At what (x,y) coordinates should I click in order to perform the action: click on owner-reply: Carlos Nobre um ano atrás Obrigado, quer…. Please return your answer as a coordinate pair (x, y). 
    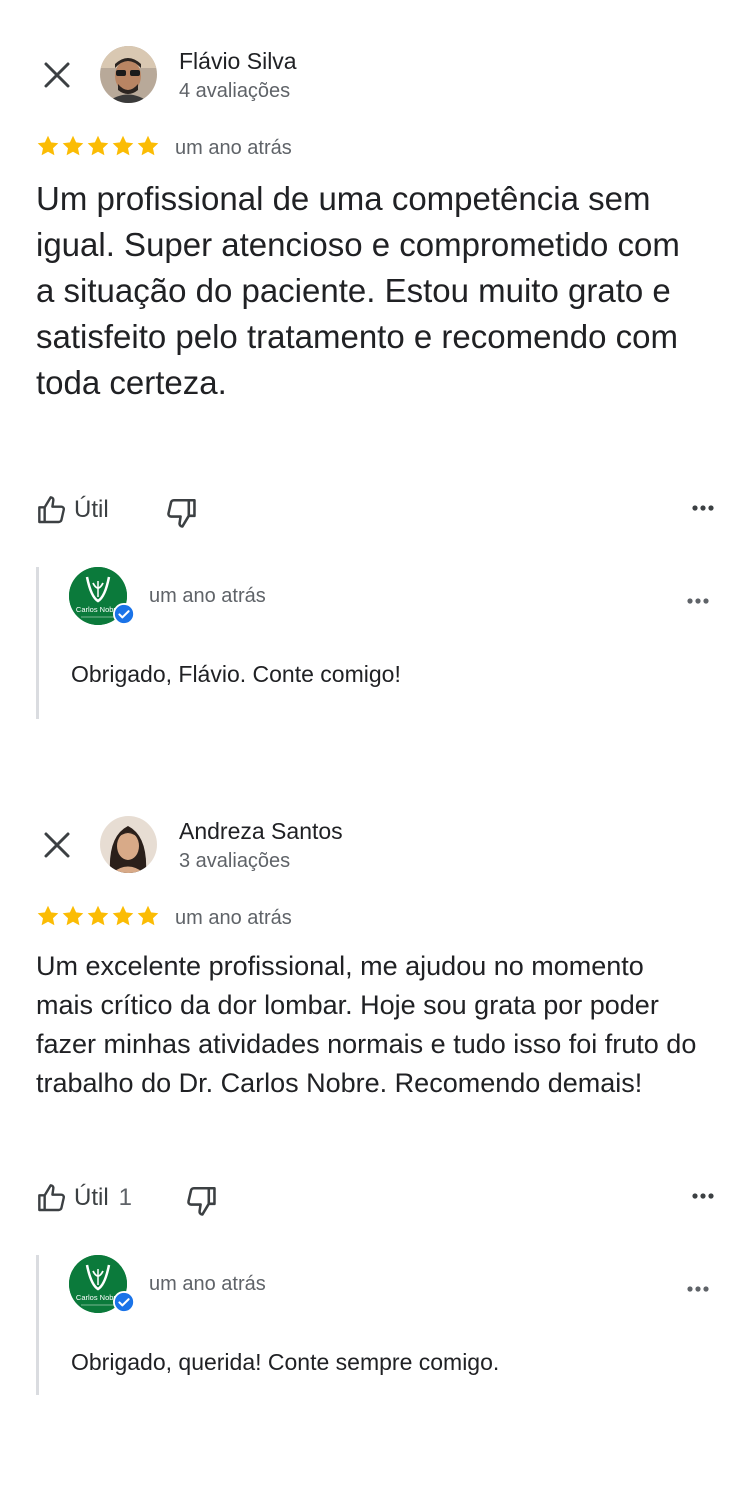
    Looking at the image, I should click on (382, 1325).